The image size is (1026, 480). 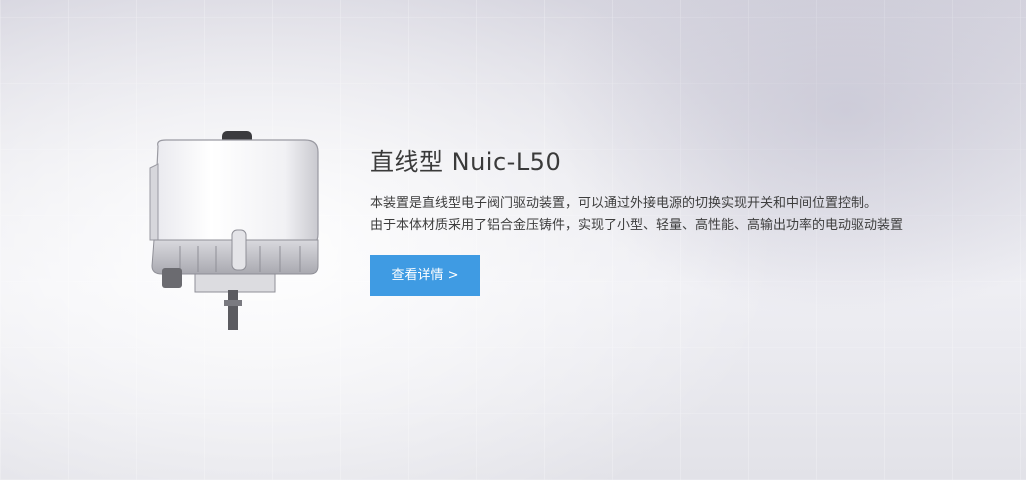 I want to click on product-description-line-1: 本装置是直线型电子阀门驱动装置，可以通过外接电源的切换实现开关和中间位置控制。, so click(x=624, y=203).